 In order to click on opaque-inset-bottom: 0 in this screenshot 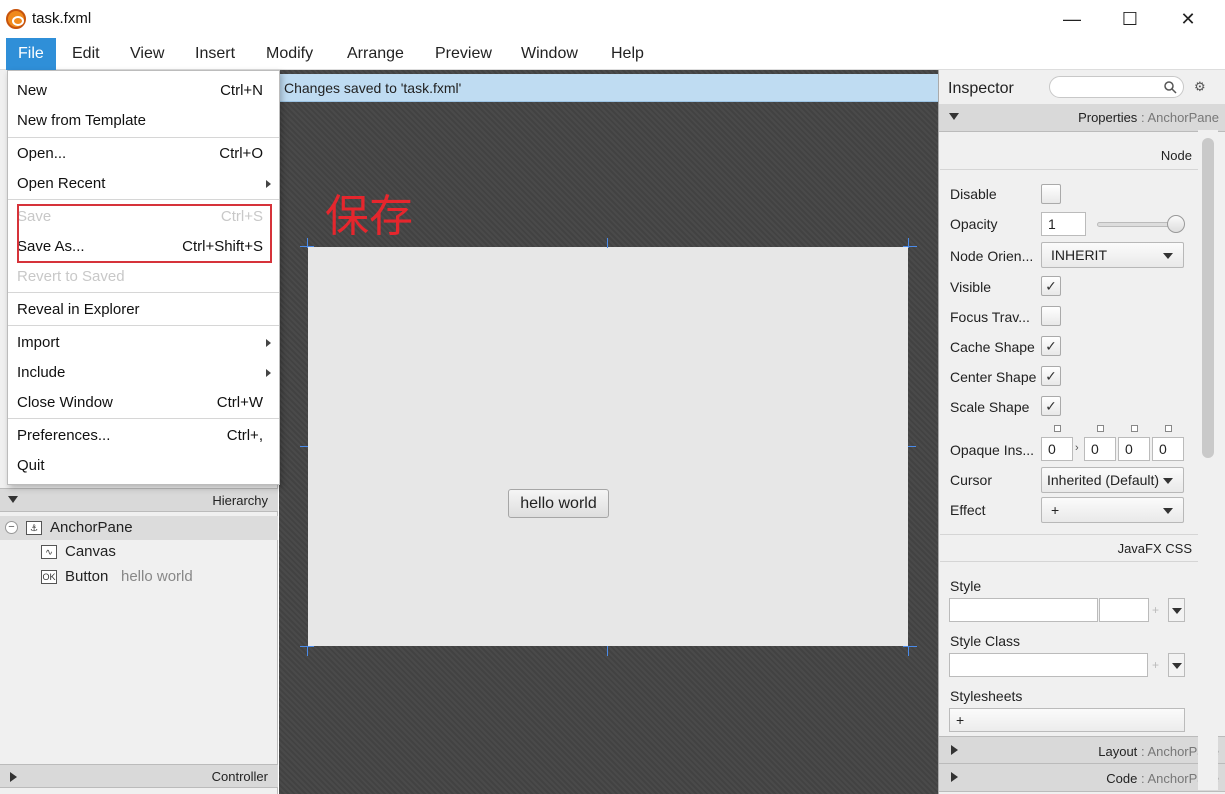, I will do `click(1134, 449)`.